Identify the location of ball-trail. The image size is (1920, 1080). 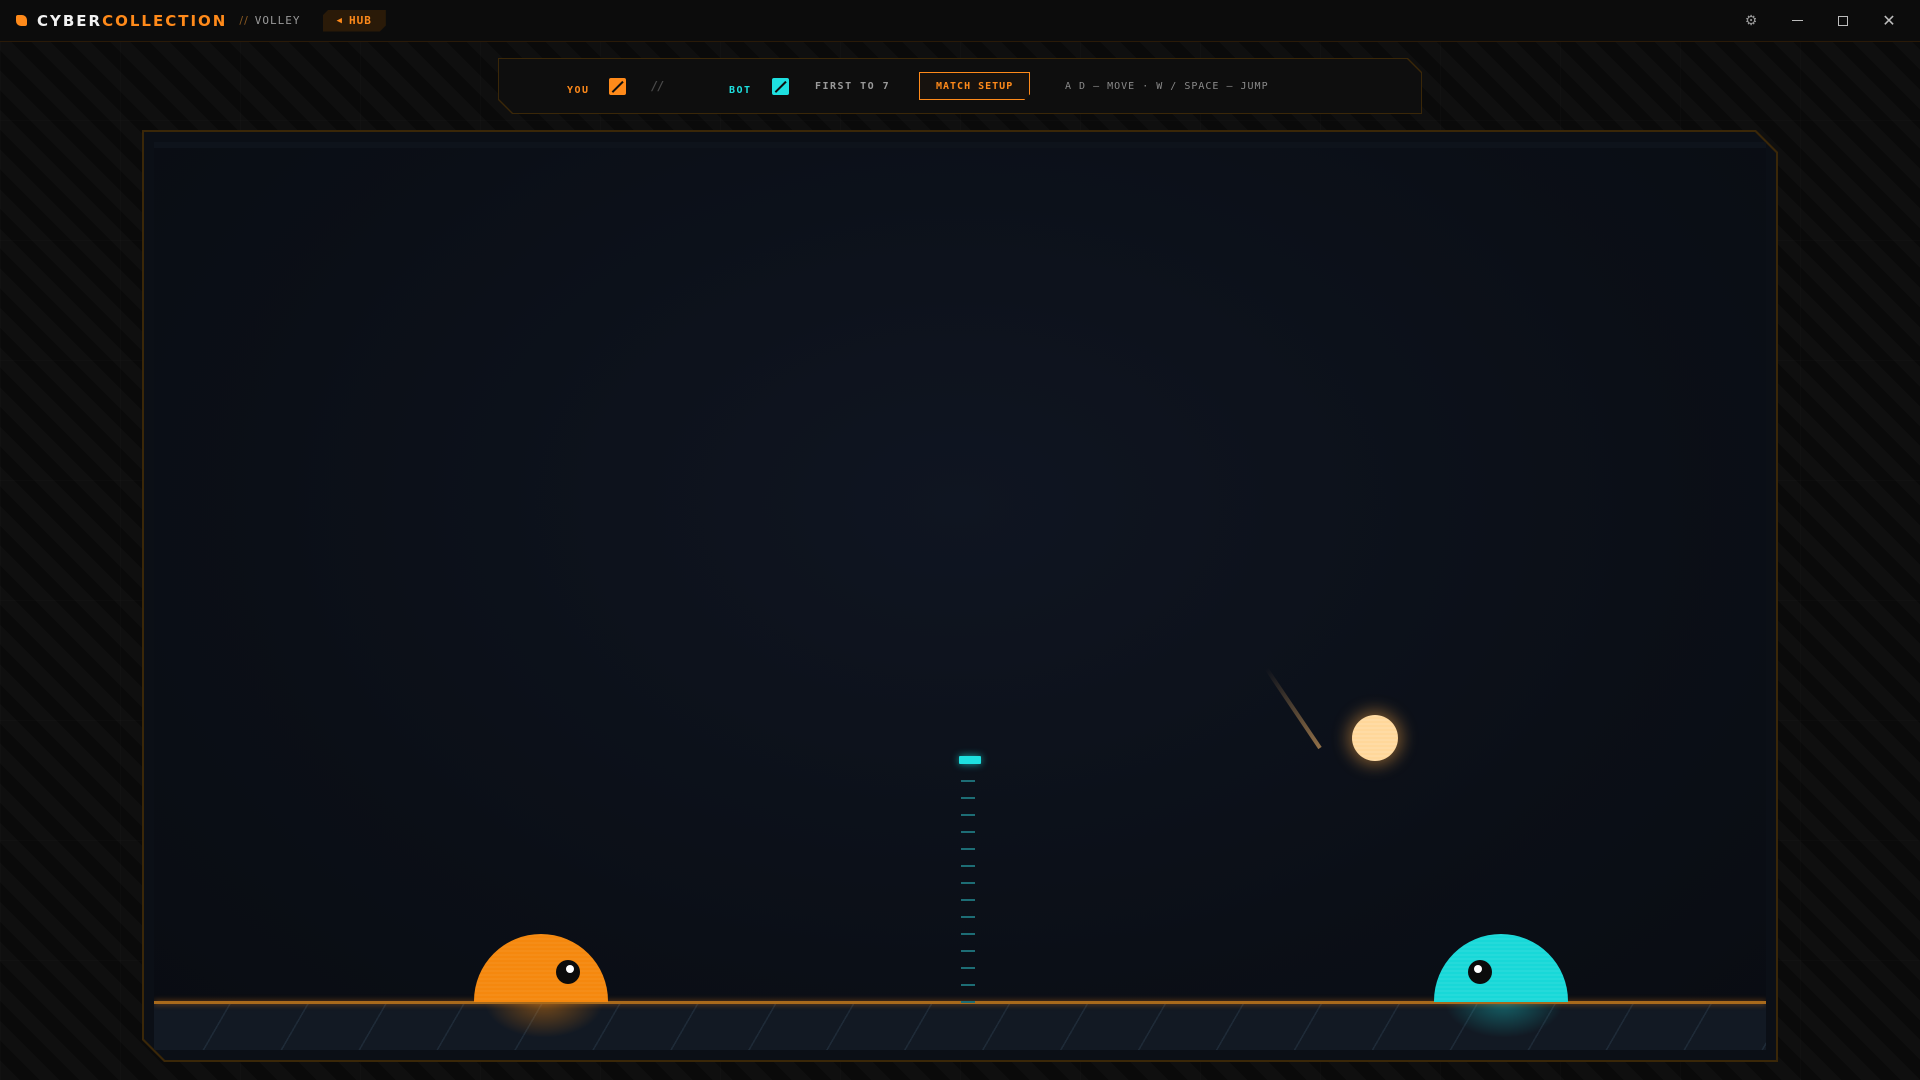
(1293, 708).